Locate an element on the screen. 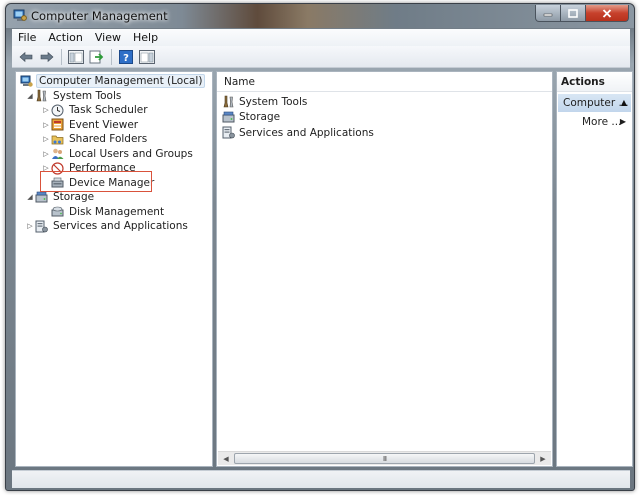 This screenshot has width=640, height=495. tree-node-system-tools: ◢ System Tools is located at coordinates (114, 96).